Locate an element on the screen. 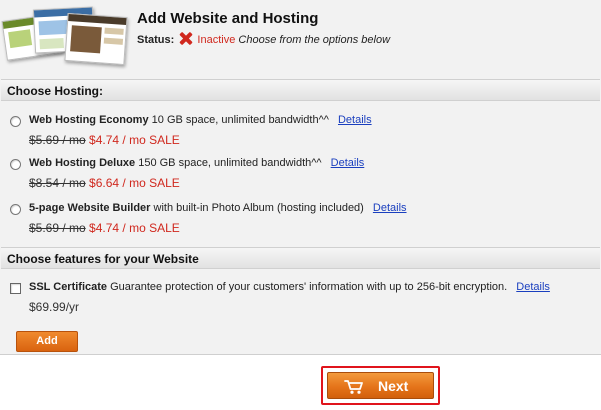 This screenshot has width=601, height=410. option-name: 5-page Website Builder is located at coordinates (90, 208).